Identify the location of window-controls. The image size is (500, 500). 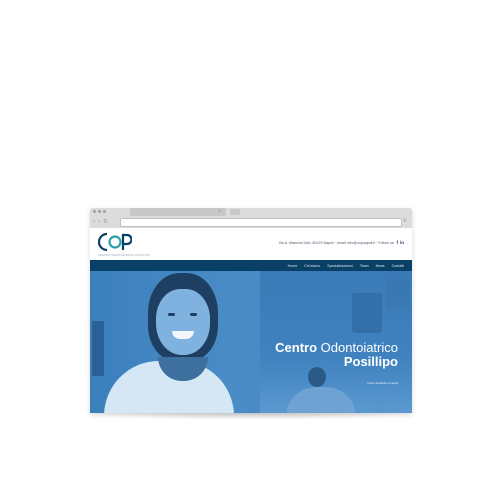
(99, 211).